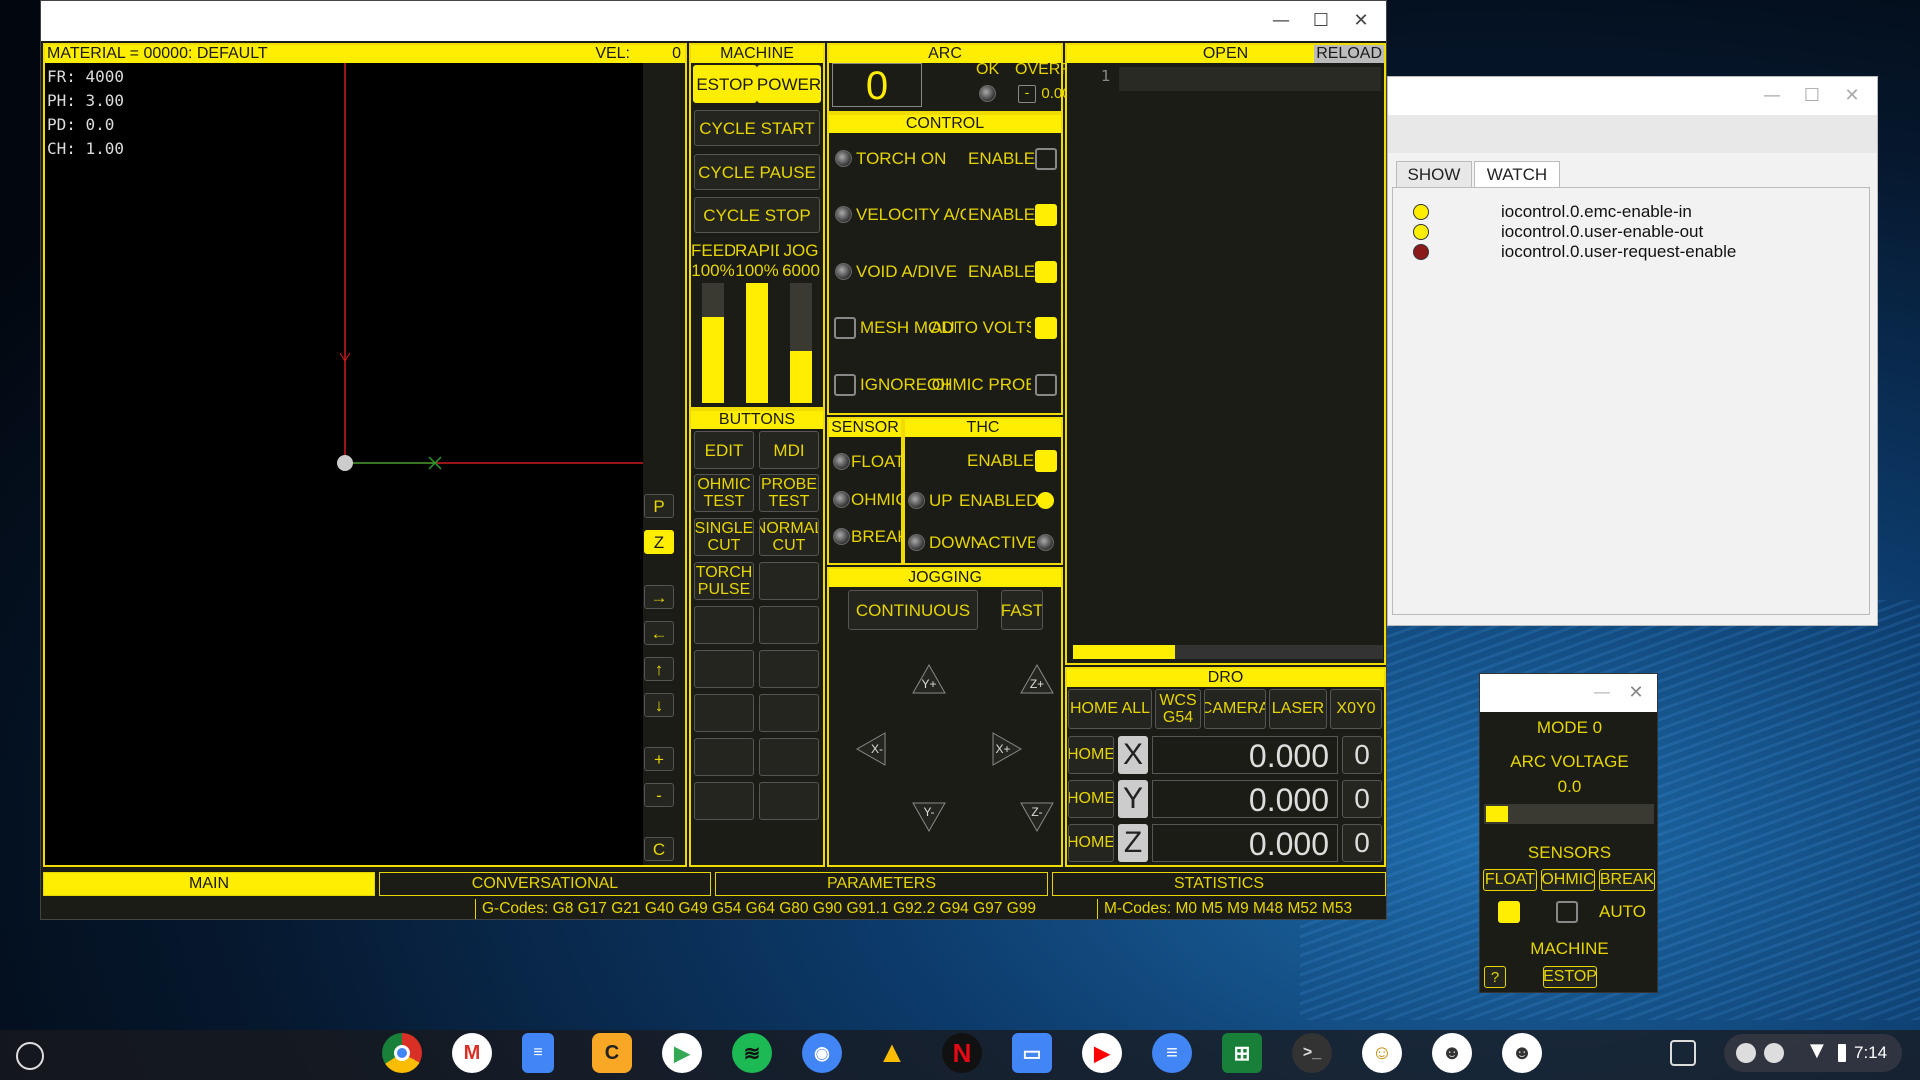 The image size is (1920, 1080). What do you see at coordinates (1110, 709) in the screenshot?
I see `home-all-button: HOME ALL` at bounding box center [1110, 709].